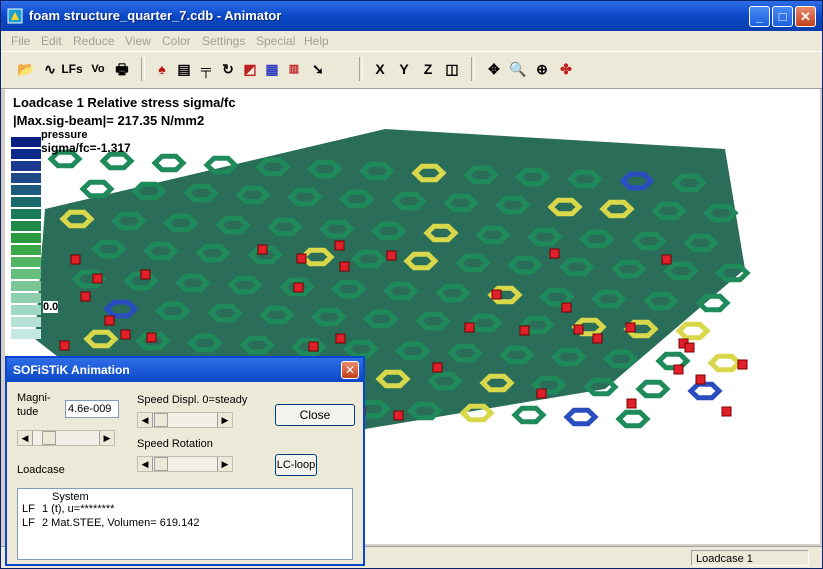  What do you see at coordinates (70, 497) in the screenshot?
I see `list-header: System` at bounding box center [70, 497].